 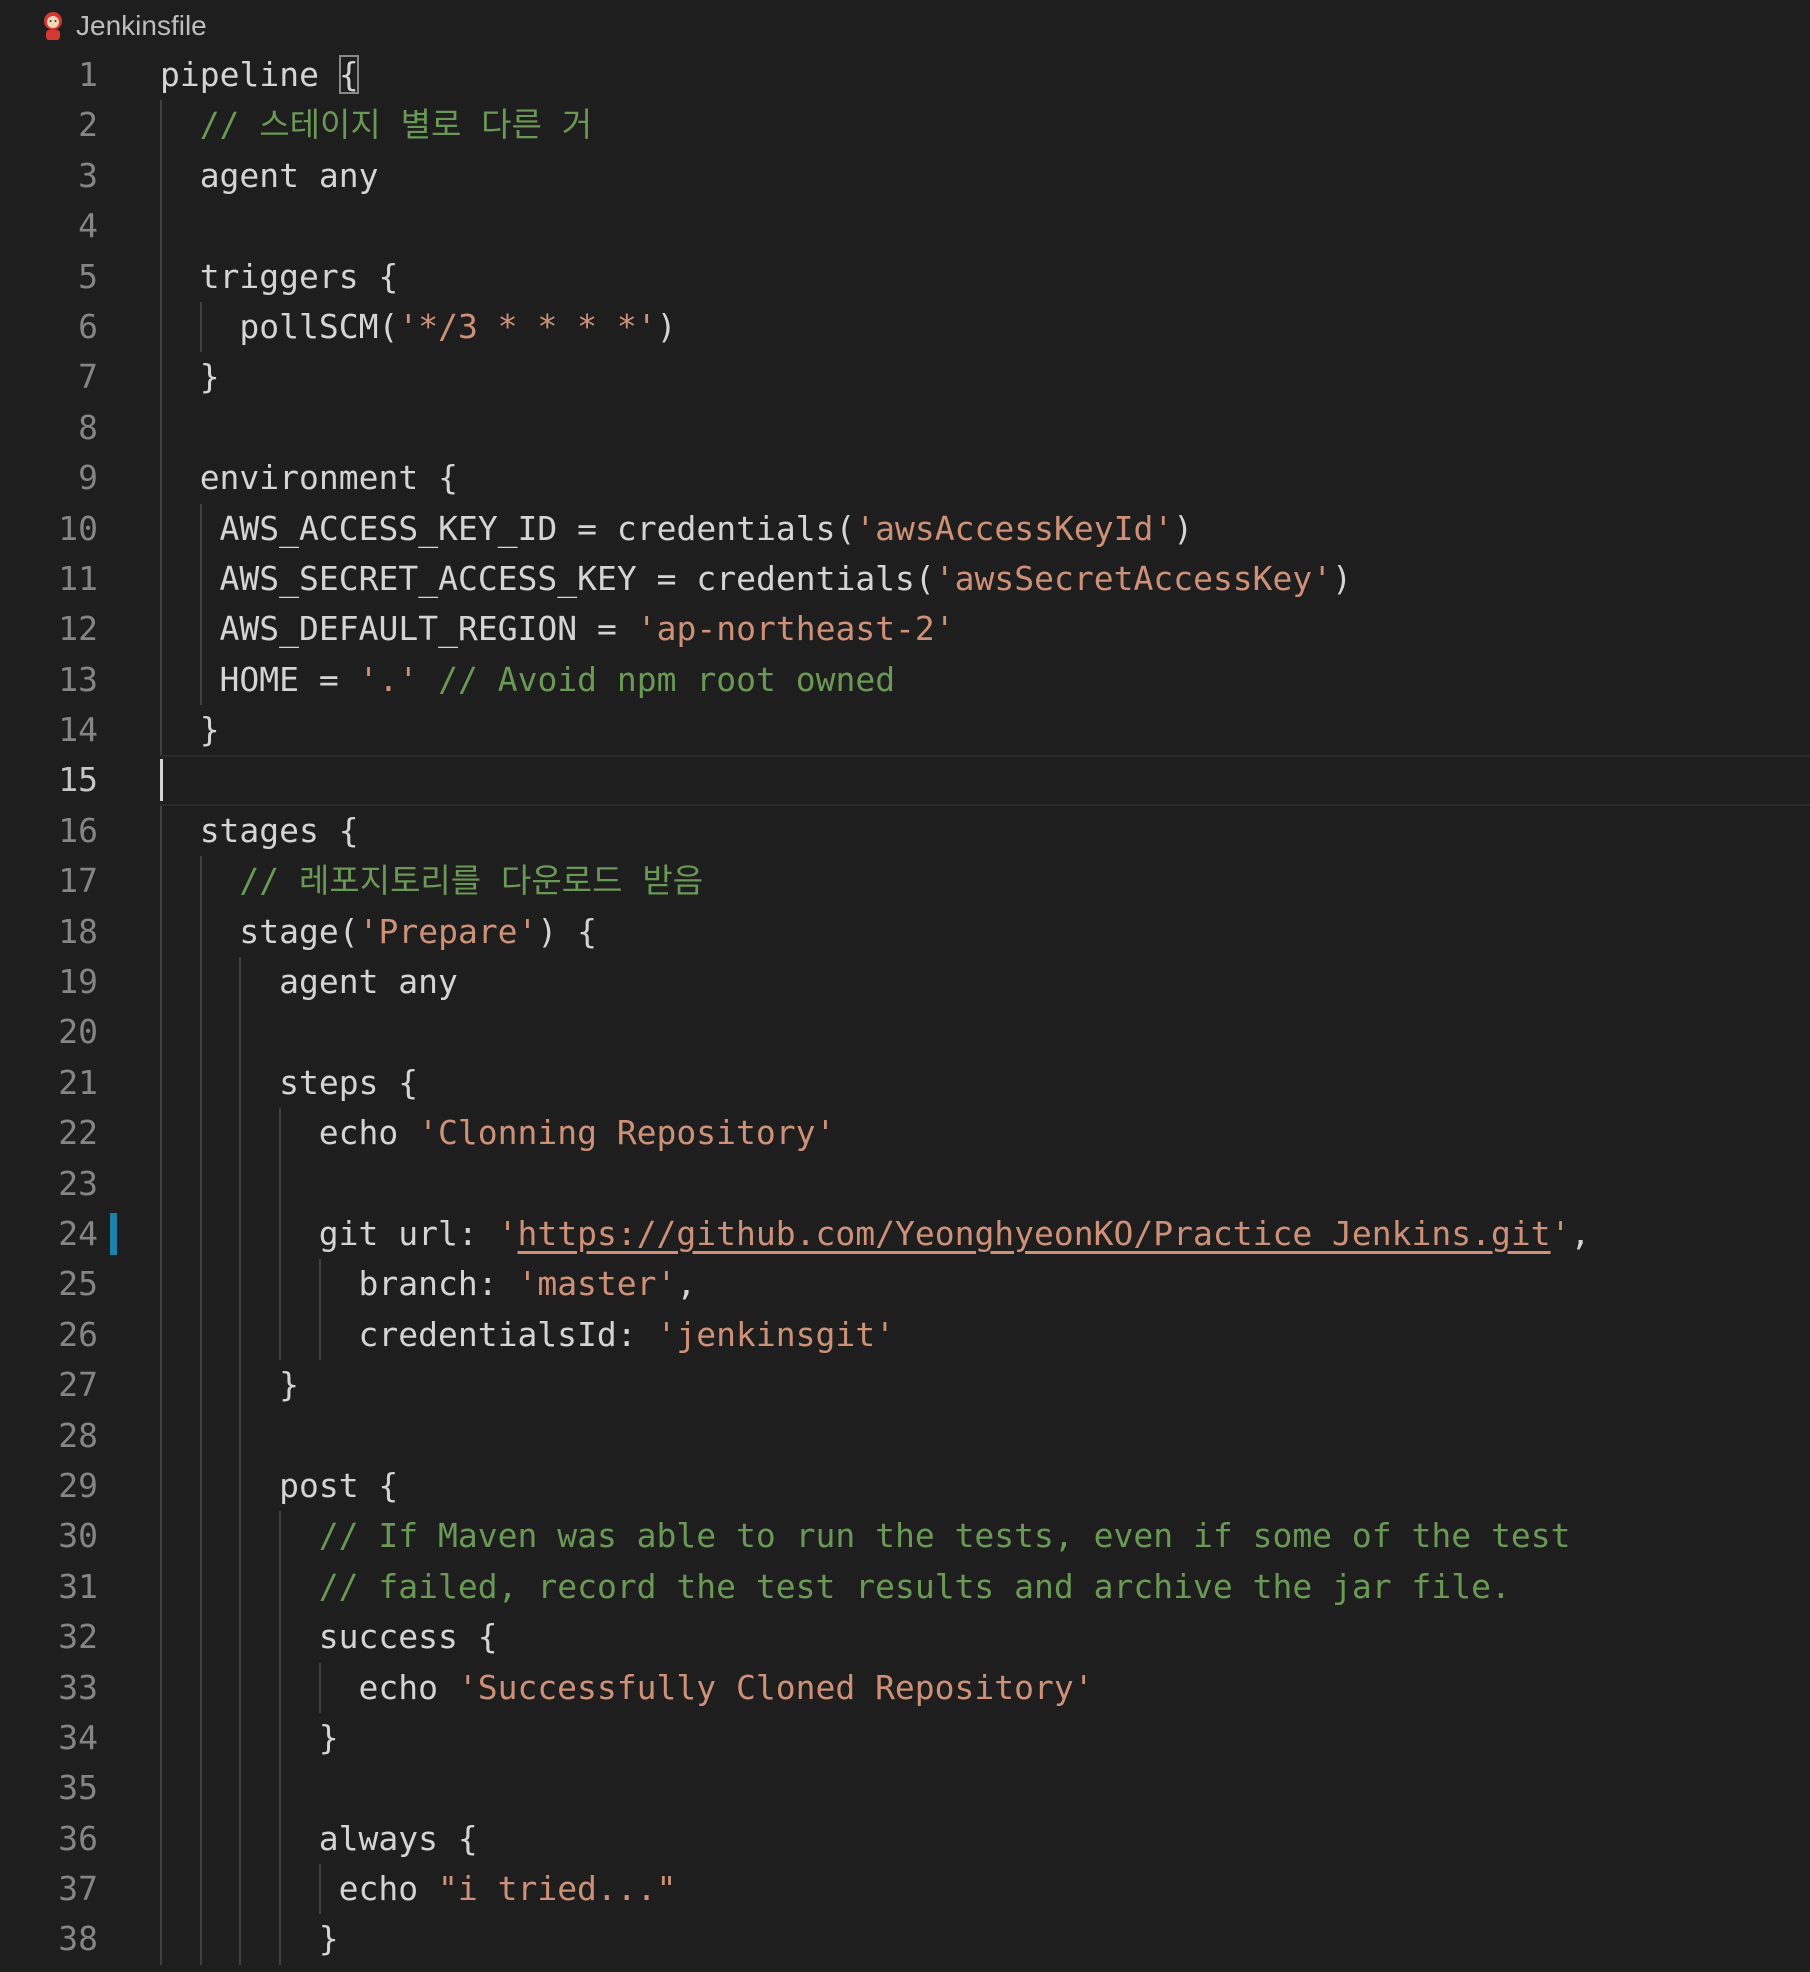 What do you see at coordinates (587, 629) in the screenshot?
I see `code-text: AWS_DEFAULT_REGION = 'ap-northeast-2'` at bounding box center [587, 629].